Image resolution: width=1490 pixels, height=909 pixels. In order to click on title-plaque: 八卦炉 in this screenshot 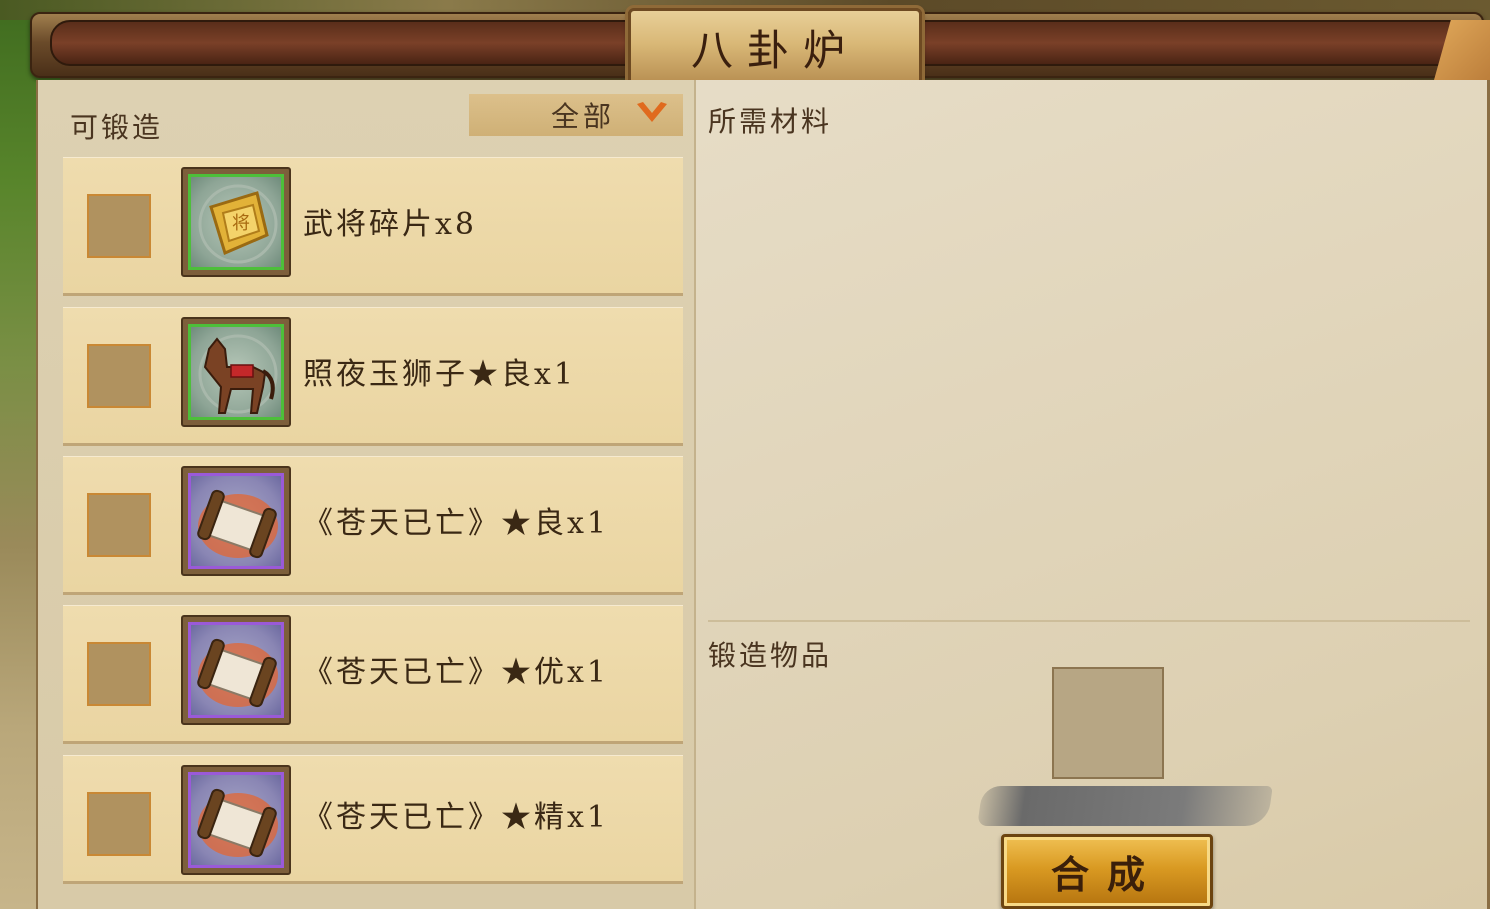, I will do `click(775, 47)`.